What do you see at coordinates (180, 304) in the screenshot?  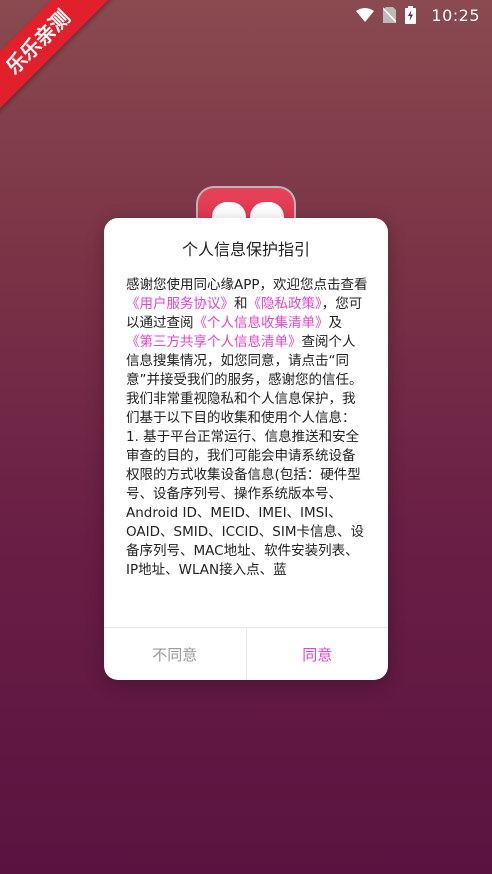 I see `user-agreement-link: 《用户服务协议》` at bounding box center [180, 304].